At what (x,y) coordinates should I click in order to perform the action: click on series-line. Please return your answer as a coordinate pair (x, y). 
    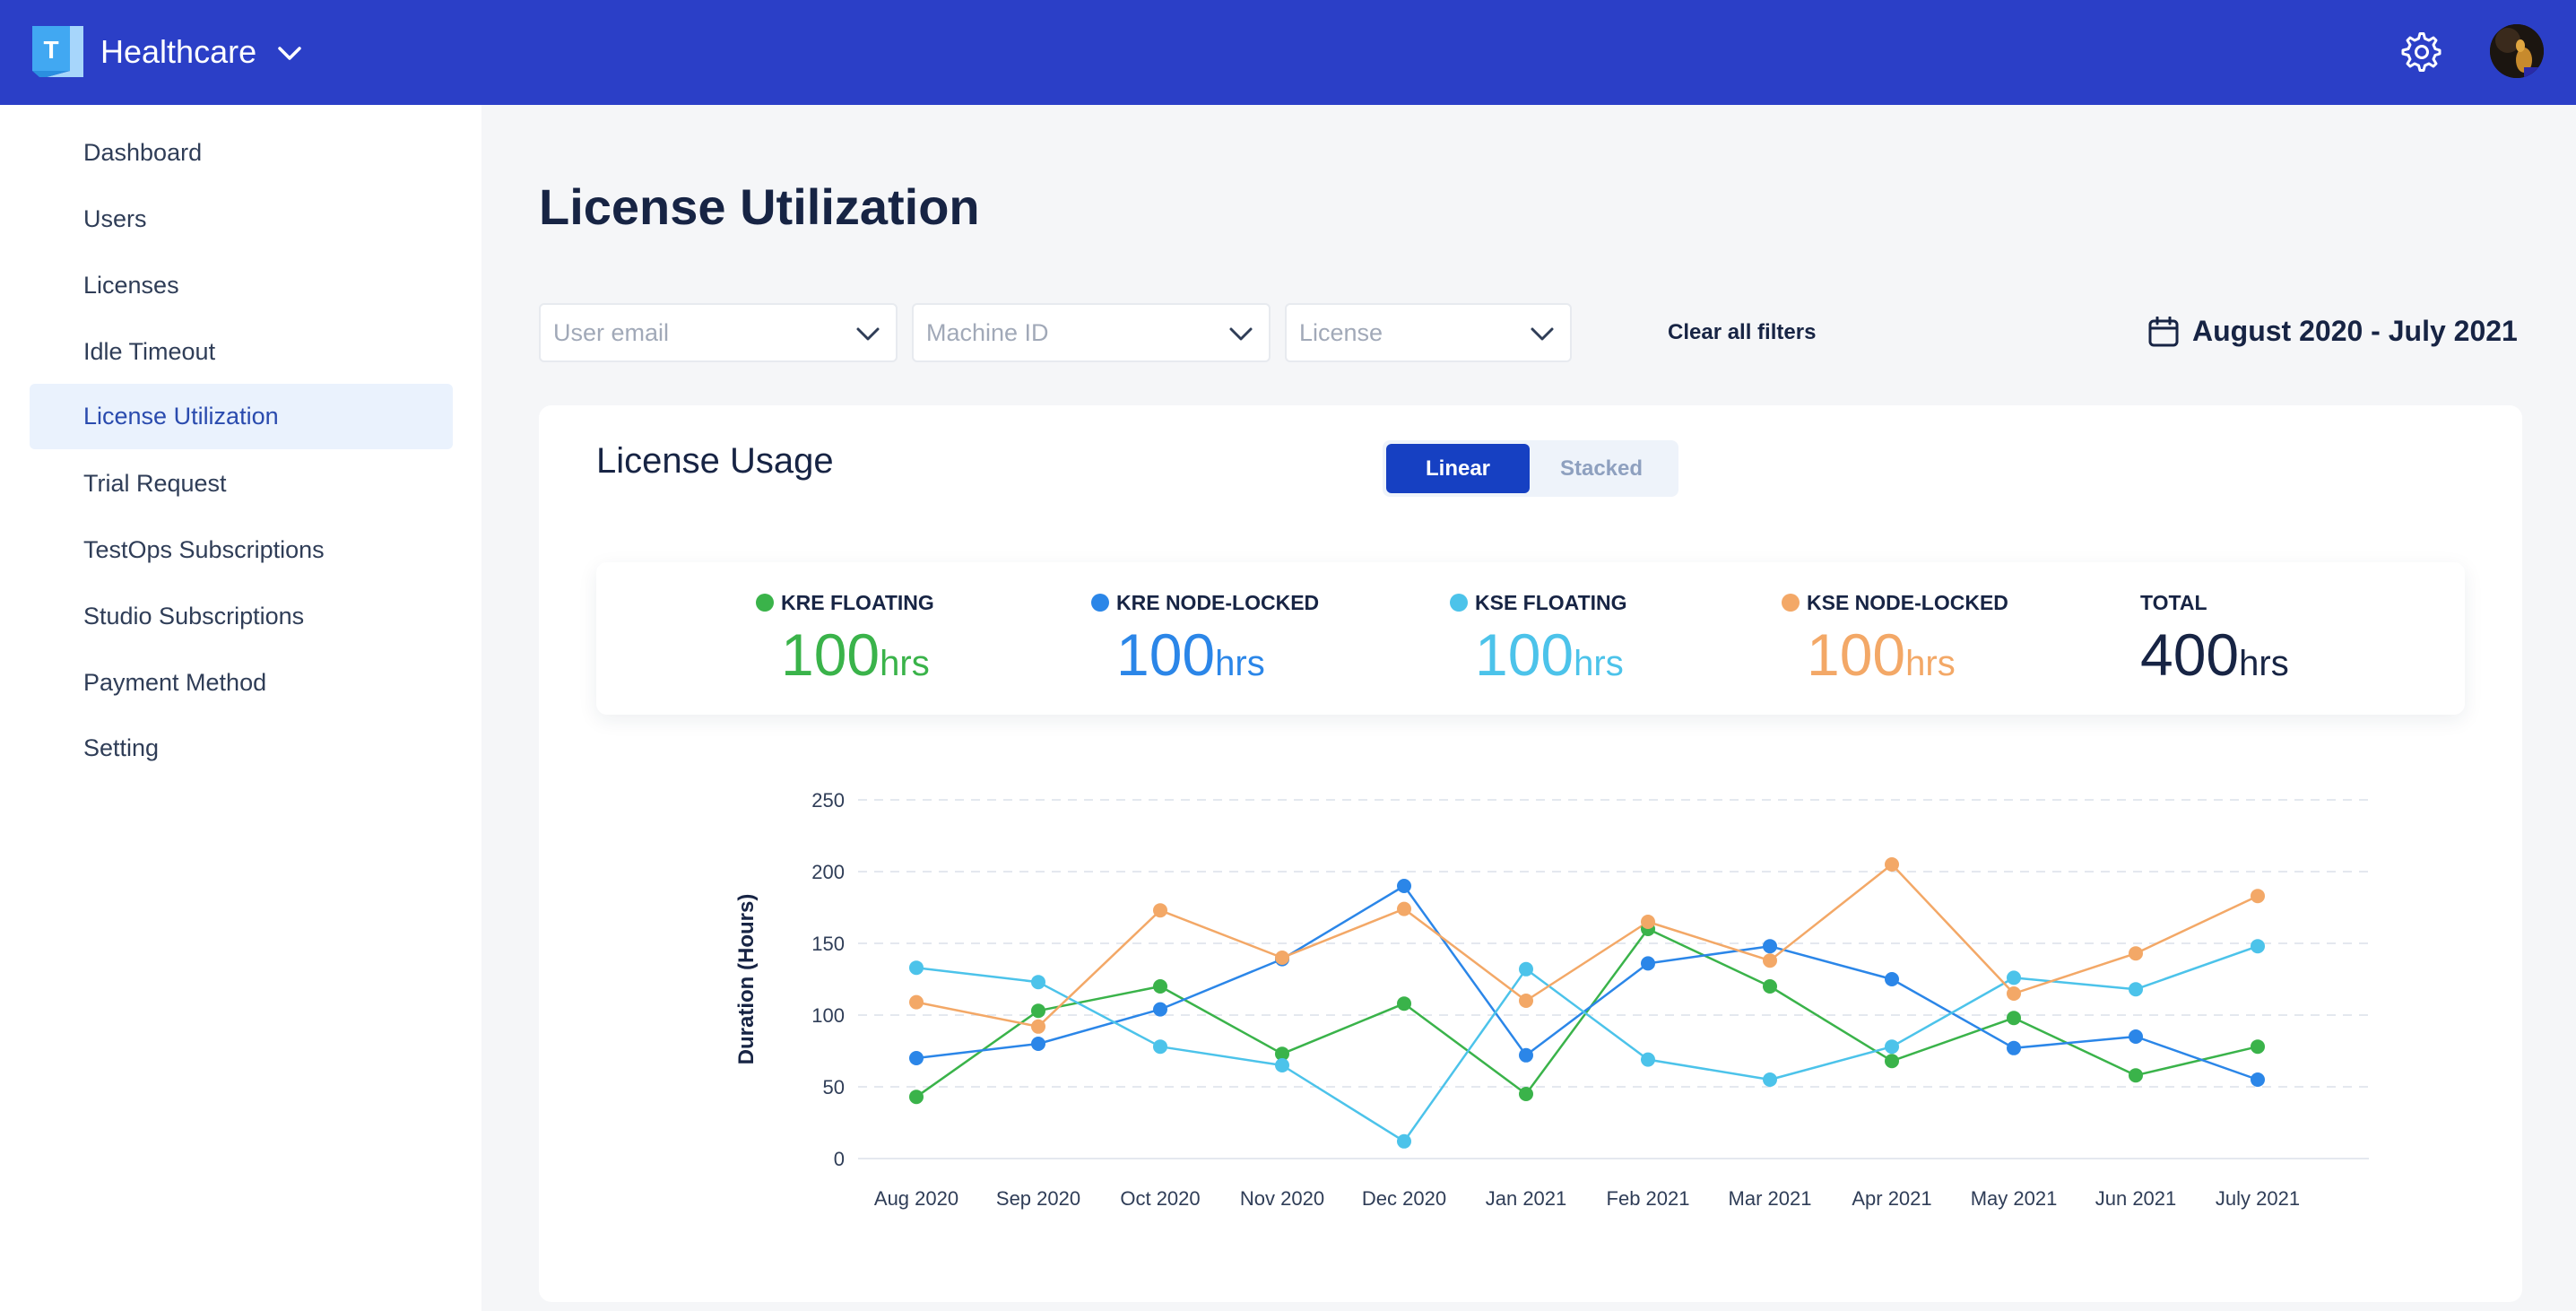
    Looking at the image, I should click on (1587, 946).